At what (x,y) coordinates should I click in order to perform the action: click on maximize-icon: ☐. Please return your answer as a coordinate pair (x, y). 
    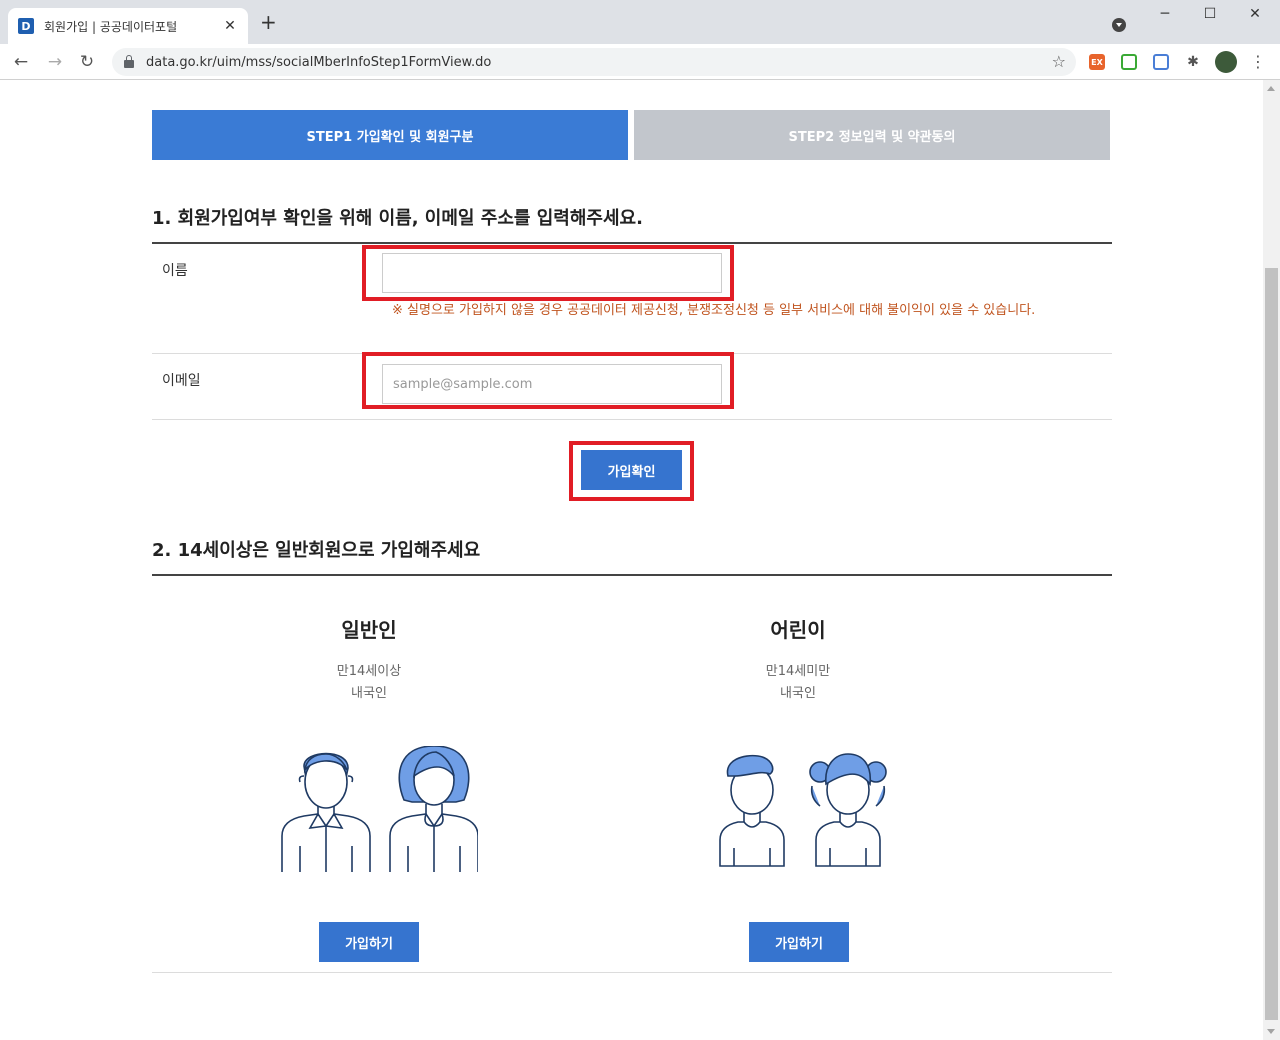
    Looking at the image, I should click on (1210, 16).